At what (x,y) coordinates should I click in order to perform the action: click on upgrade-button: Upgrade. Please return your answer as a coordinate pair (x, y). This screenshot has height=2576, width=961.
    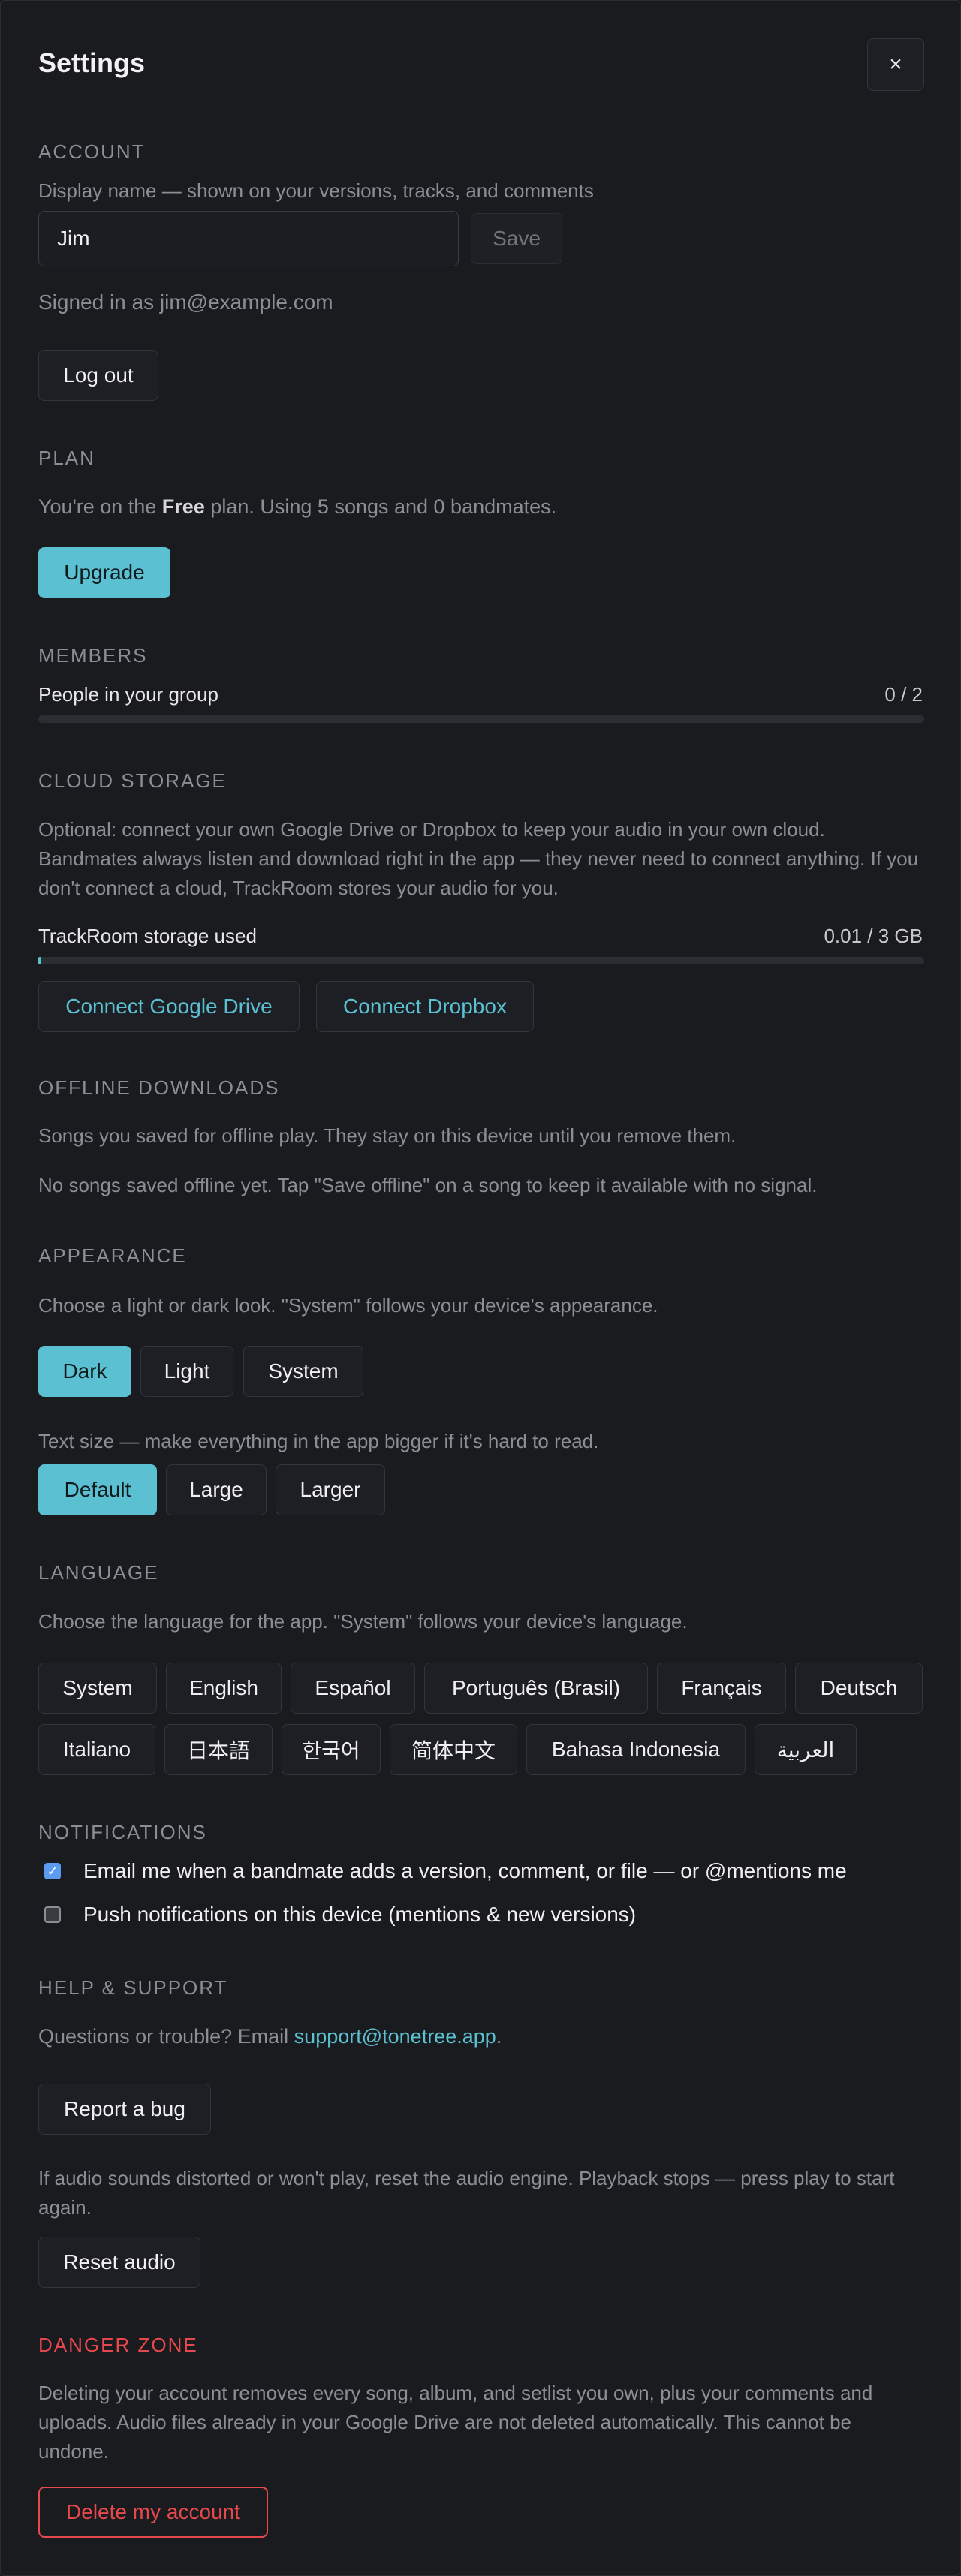
    Looking at the image, I should click on (104, 572).